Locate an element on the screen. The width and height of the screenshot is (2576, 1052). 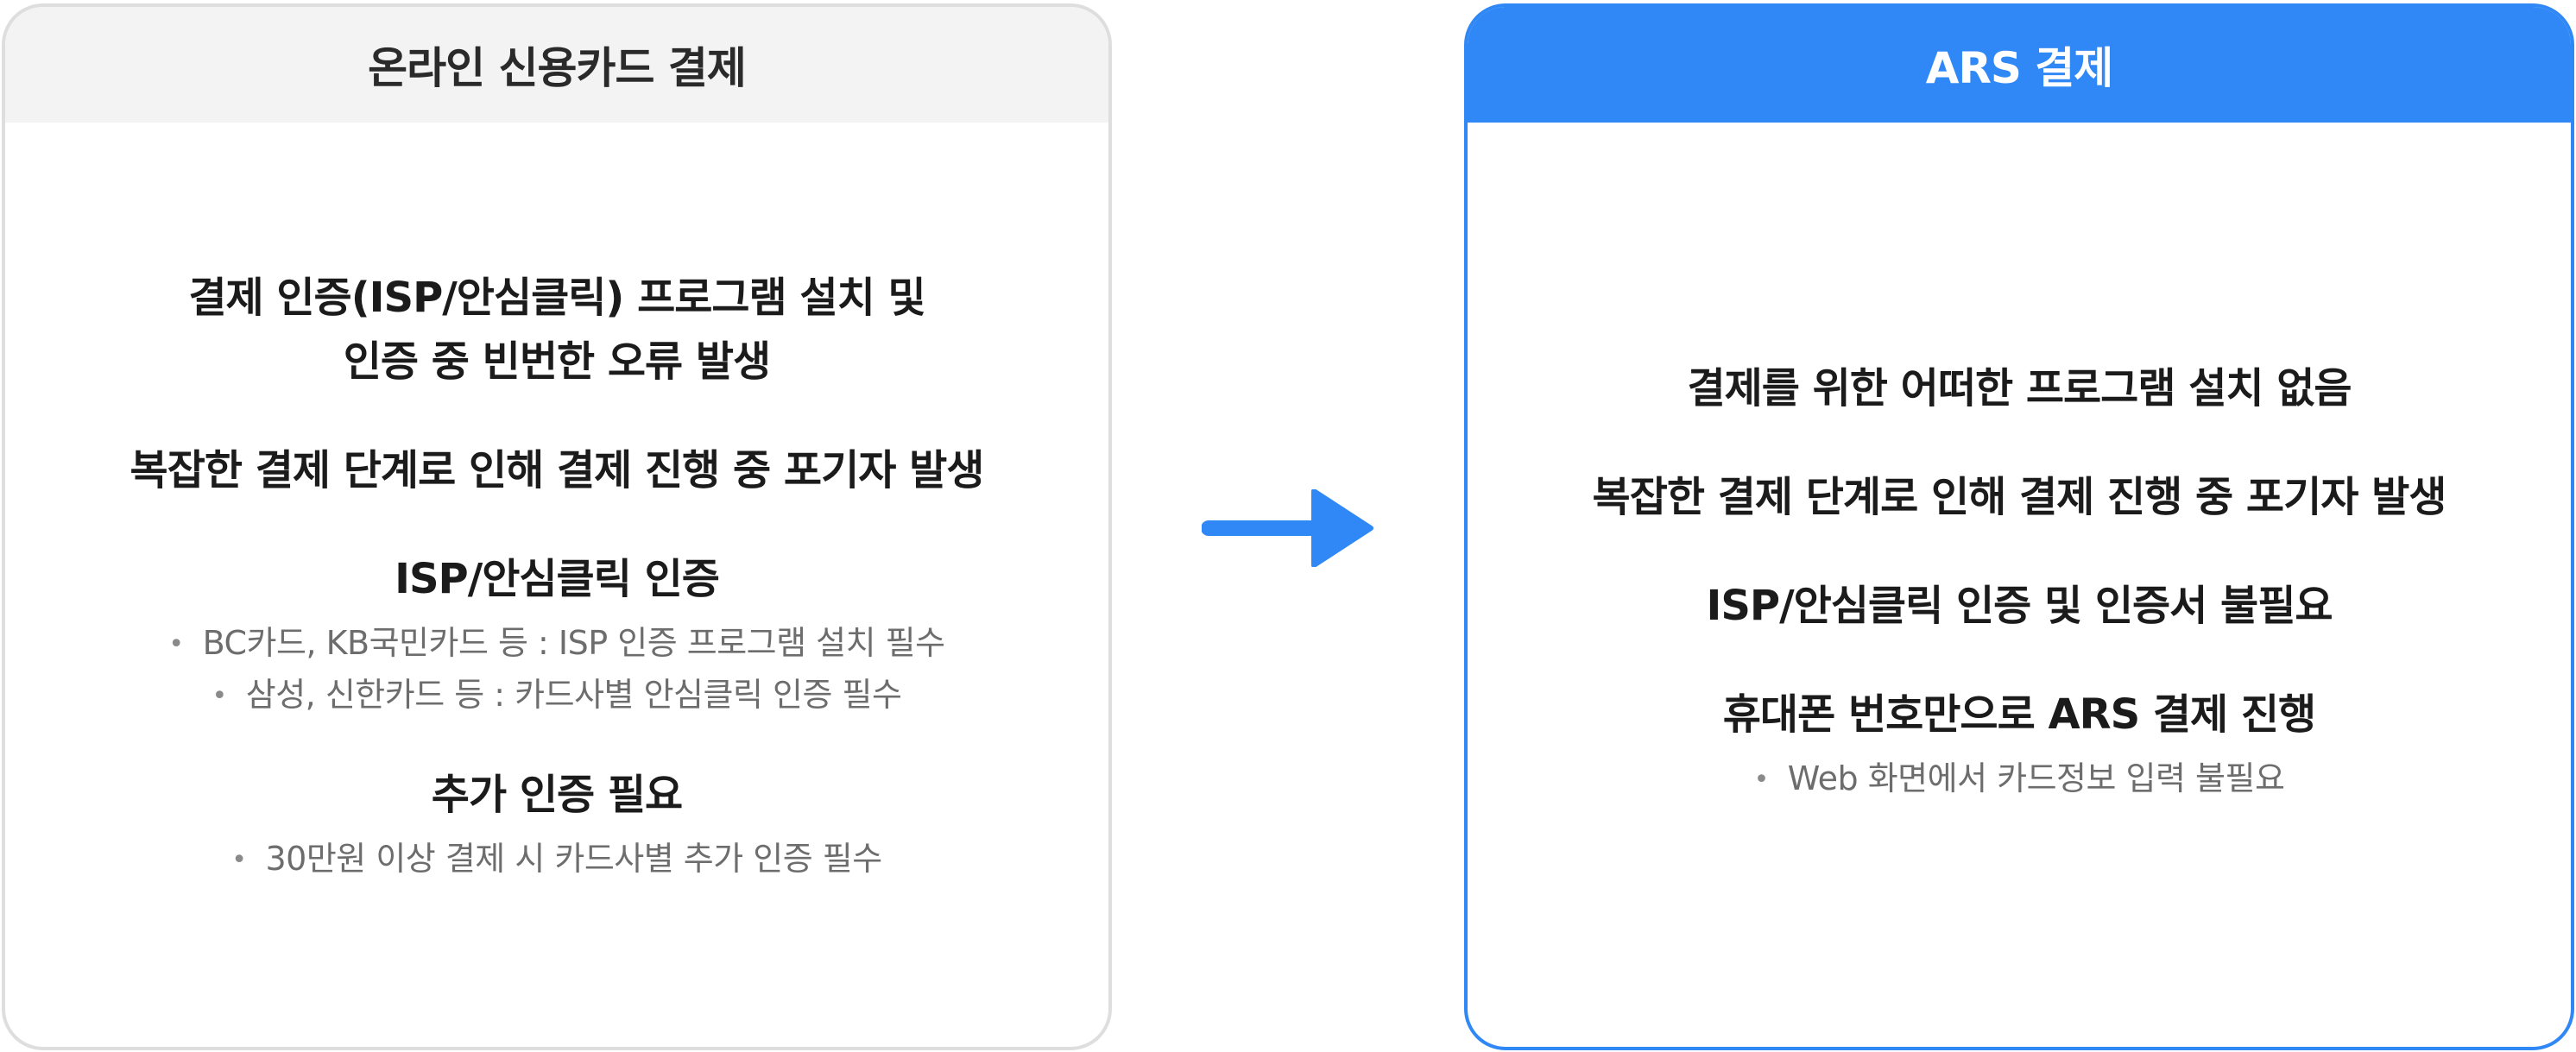
section-heading: ISP/안심클릭 인증 is located at coordinates (556, 579).